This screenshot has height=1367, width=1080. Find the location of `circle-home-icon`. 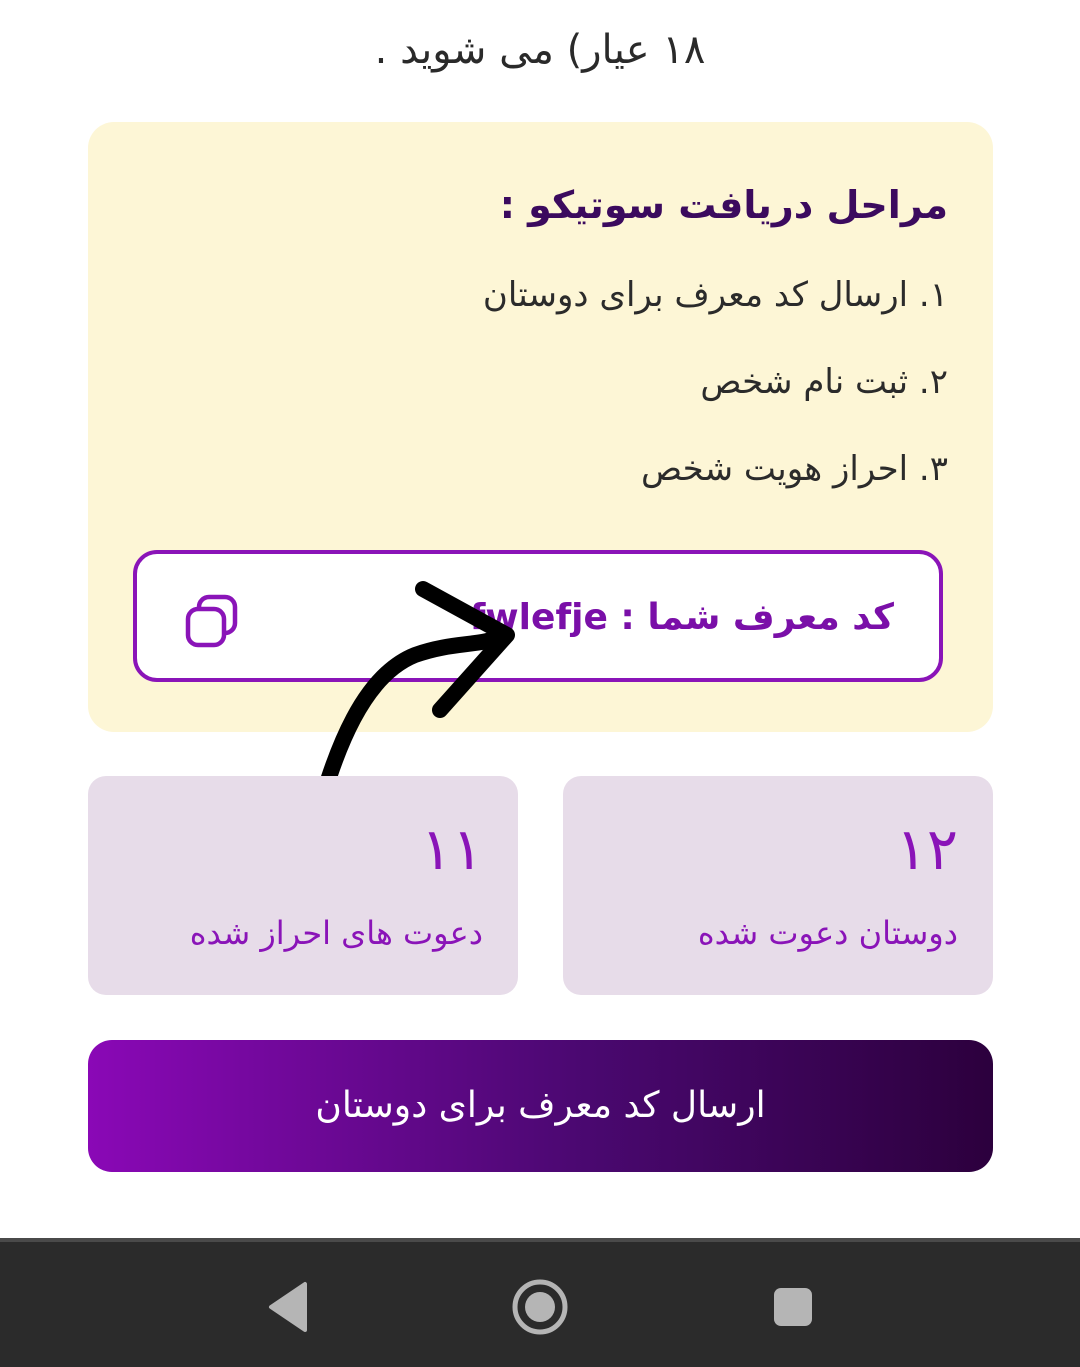

circle-home-icon is located at coordinates (540, 1307).